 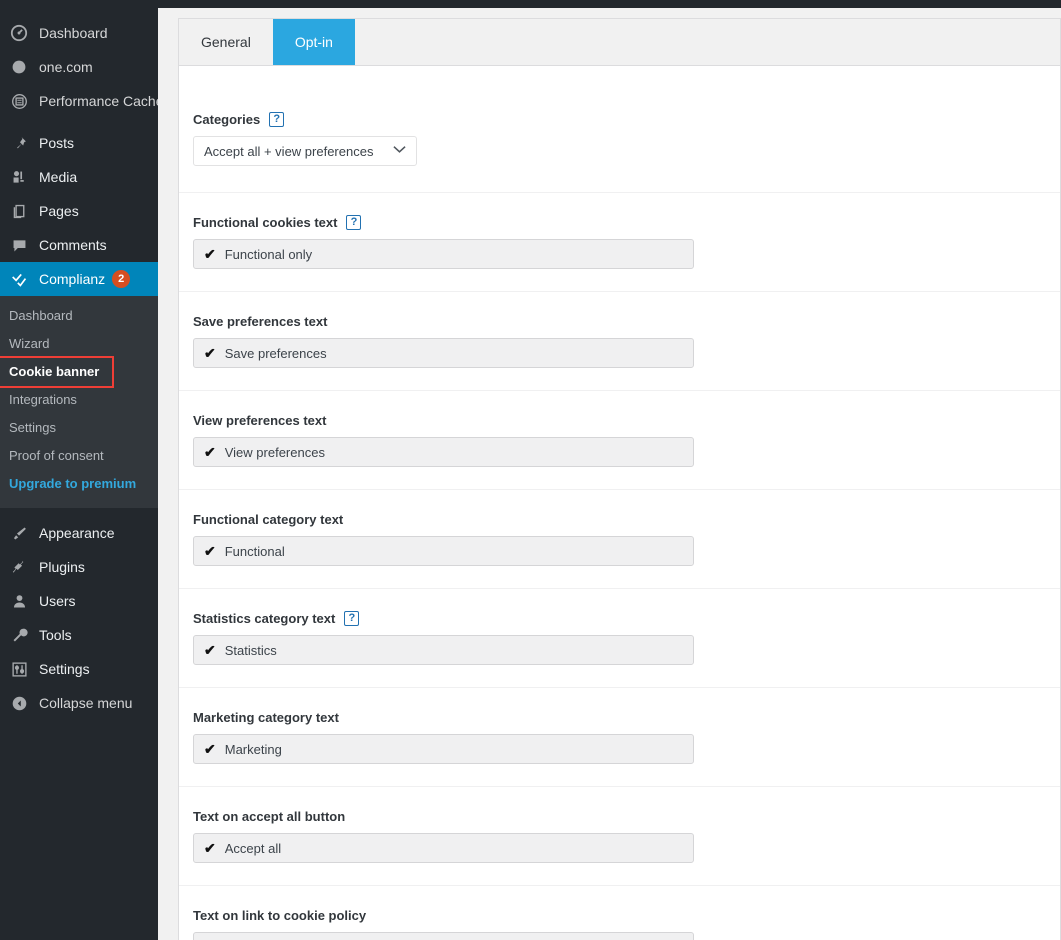 What do you see at coordinates (19, 67) in the screenshot?
I see `circle-icon` at bounding box center [19, 67].